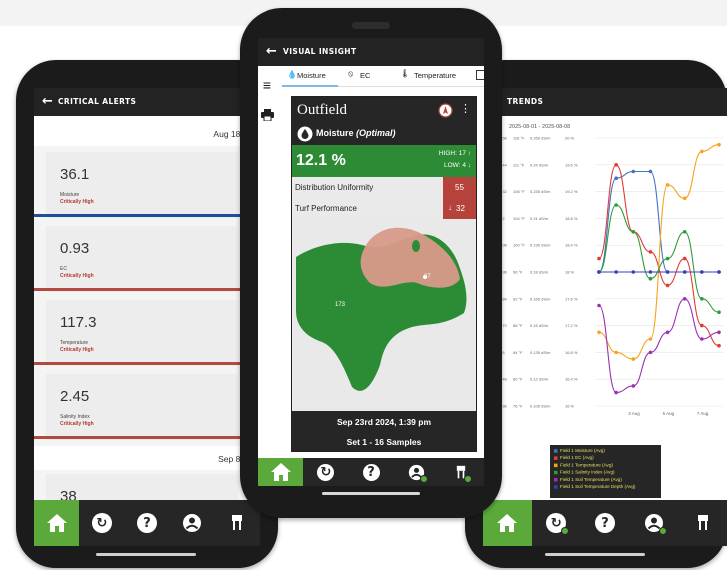 The height and width of the screenshot is (570, 727). I want to click on more-tabs-icon, so click(480, 75).